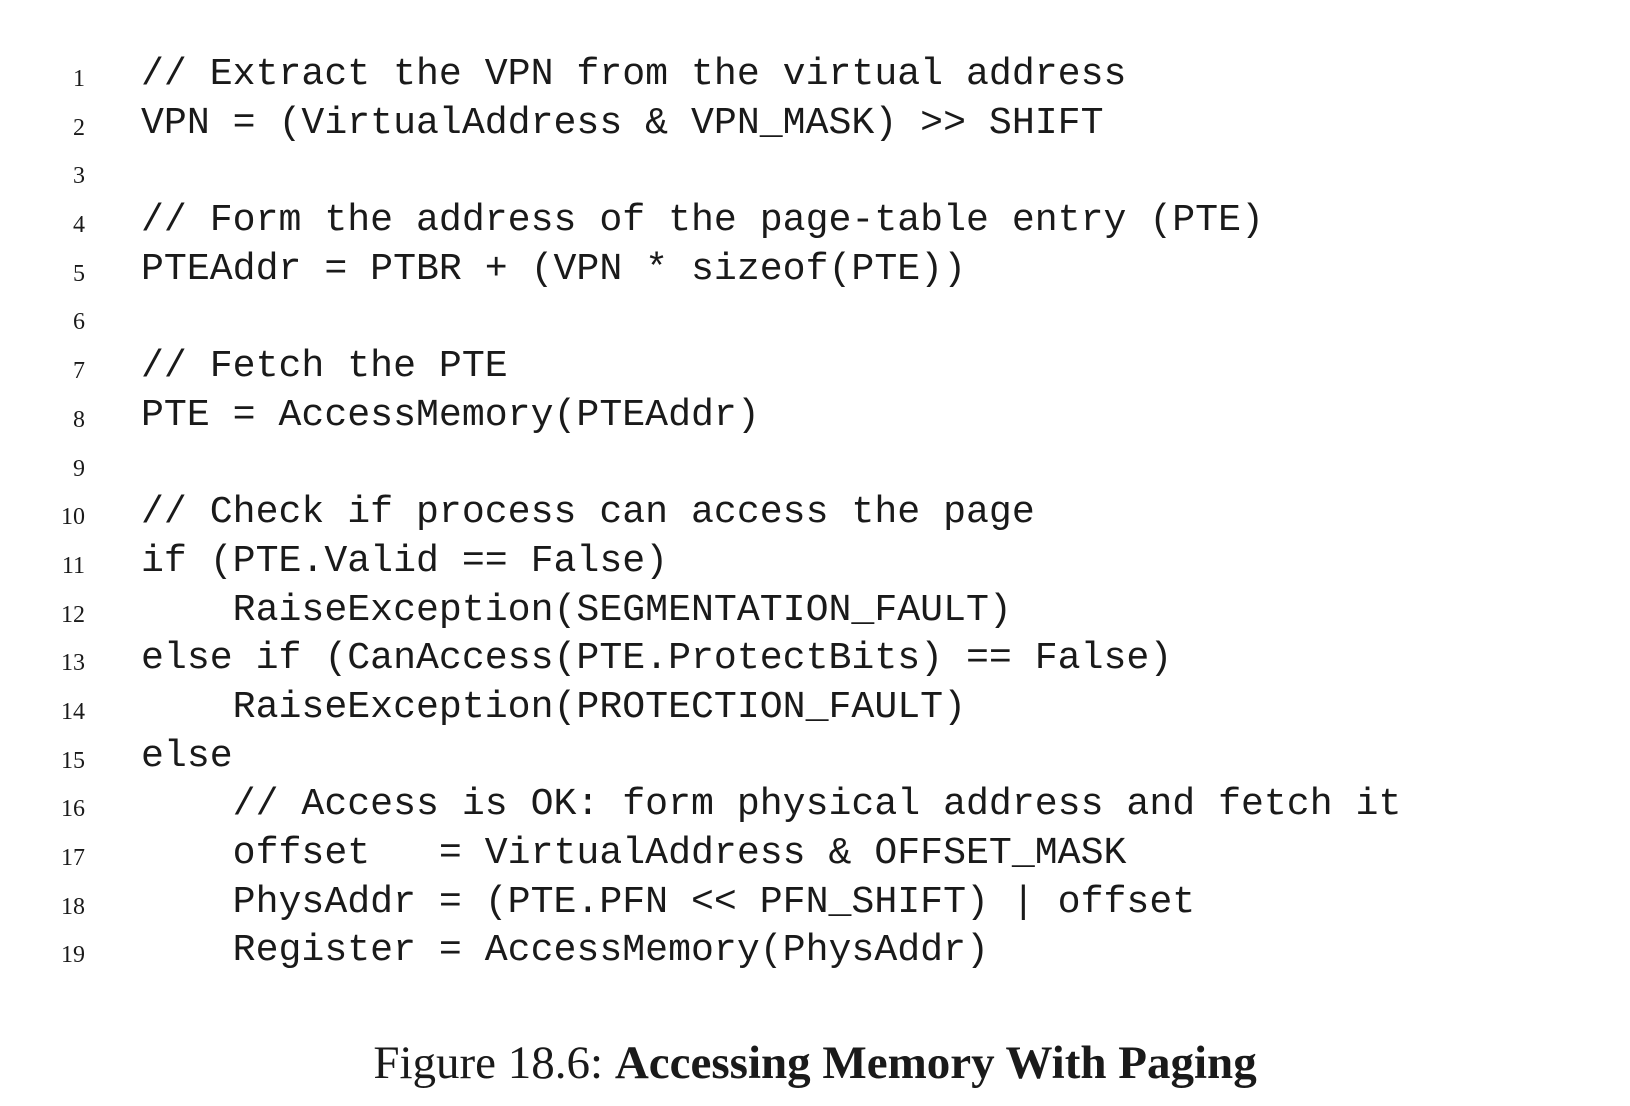  I want to click on code-line: 15 else, so click(815, 756).